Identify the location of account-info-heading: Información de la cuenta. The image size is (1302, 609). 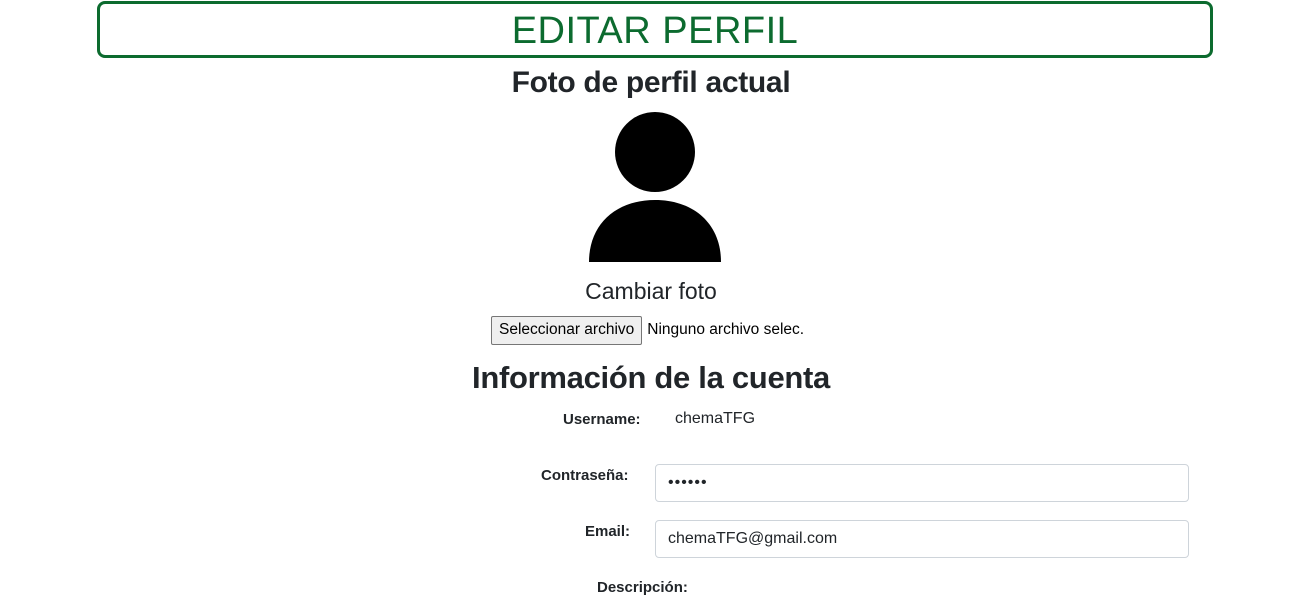
(651, 377).